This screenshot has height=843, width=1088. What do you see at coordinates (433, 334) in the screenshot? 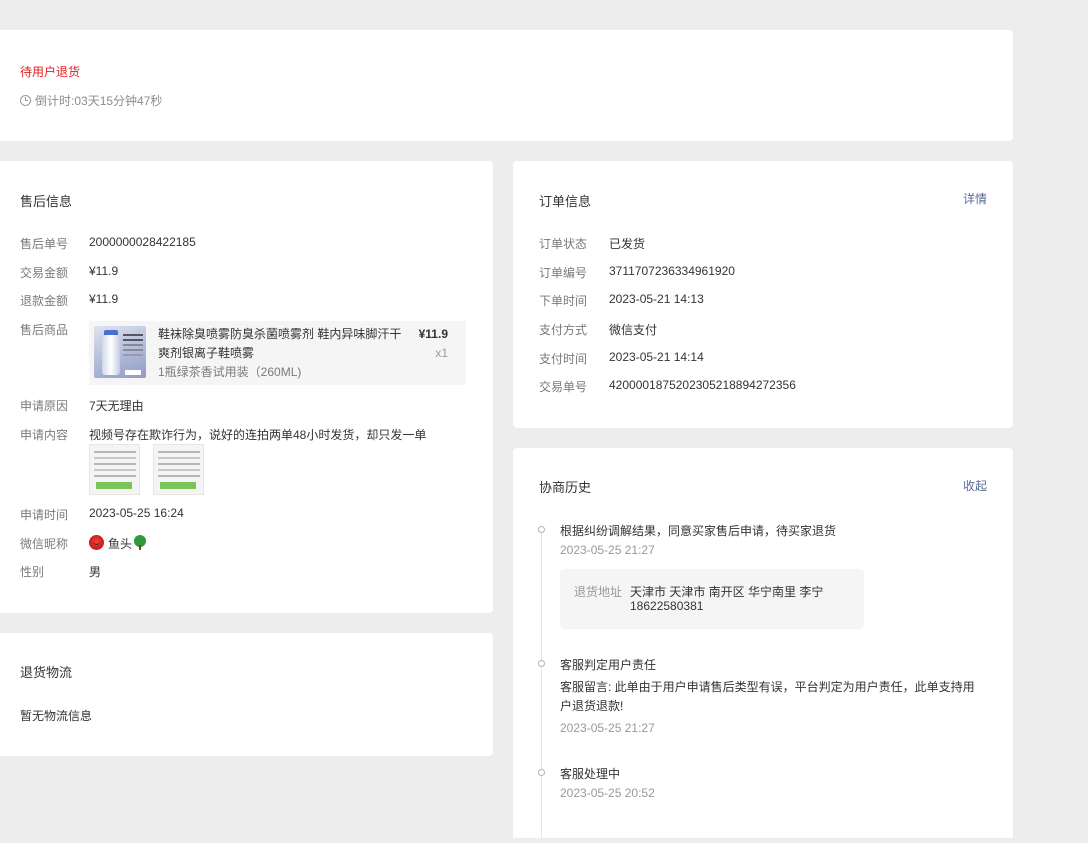
I see `product-price: ¥11.9` at bounding box center [433, 334].